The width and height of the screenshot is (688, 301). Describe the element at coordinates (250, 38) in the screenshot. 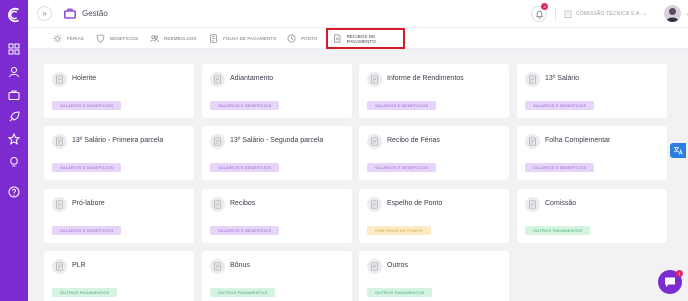

I see `tab-label: FOLHA DE PAGAMENTO` at that location.